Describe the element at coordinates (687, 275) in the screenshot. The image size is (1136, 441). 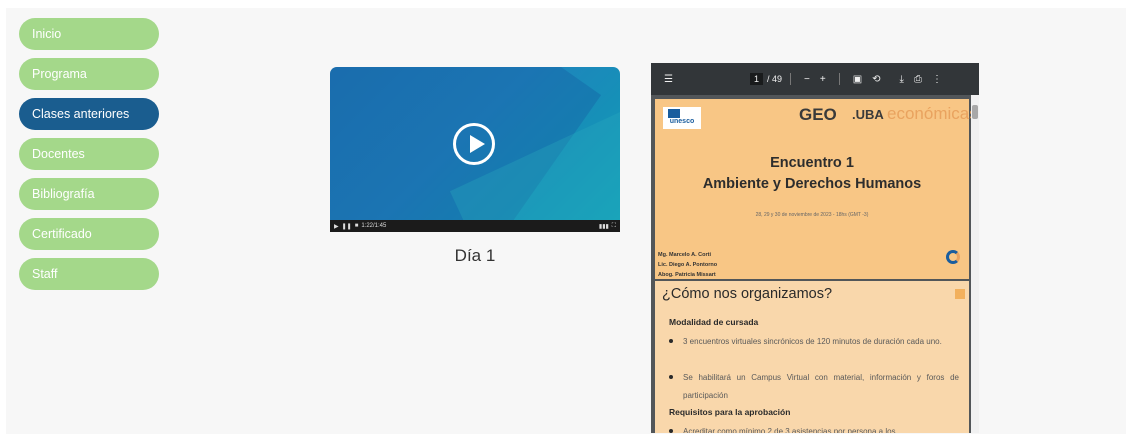
I see `author: Abog. Patricia Missart` at that location.